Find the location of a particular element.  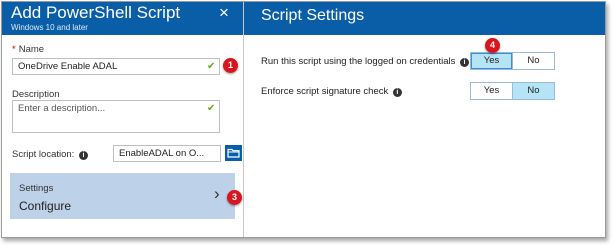

folder-icon is located at coordinates (233, 153).